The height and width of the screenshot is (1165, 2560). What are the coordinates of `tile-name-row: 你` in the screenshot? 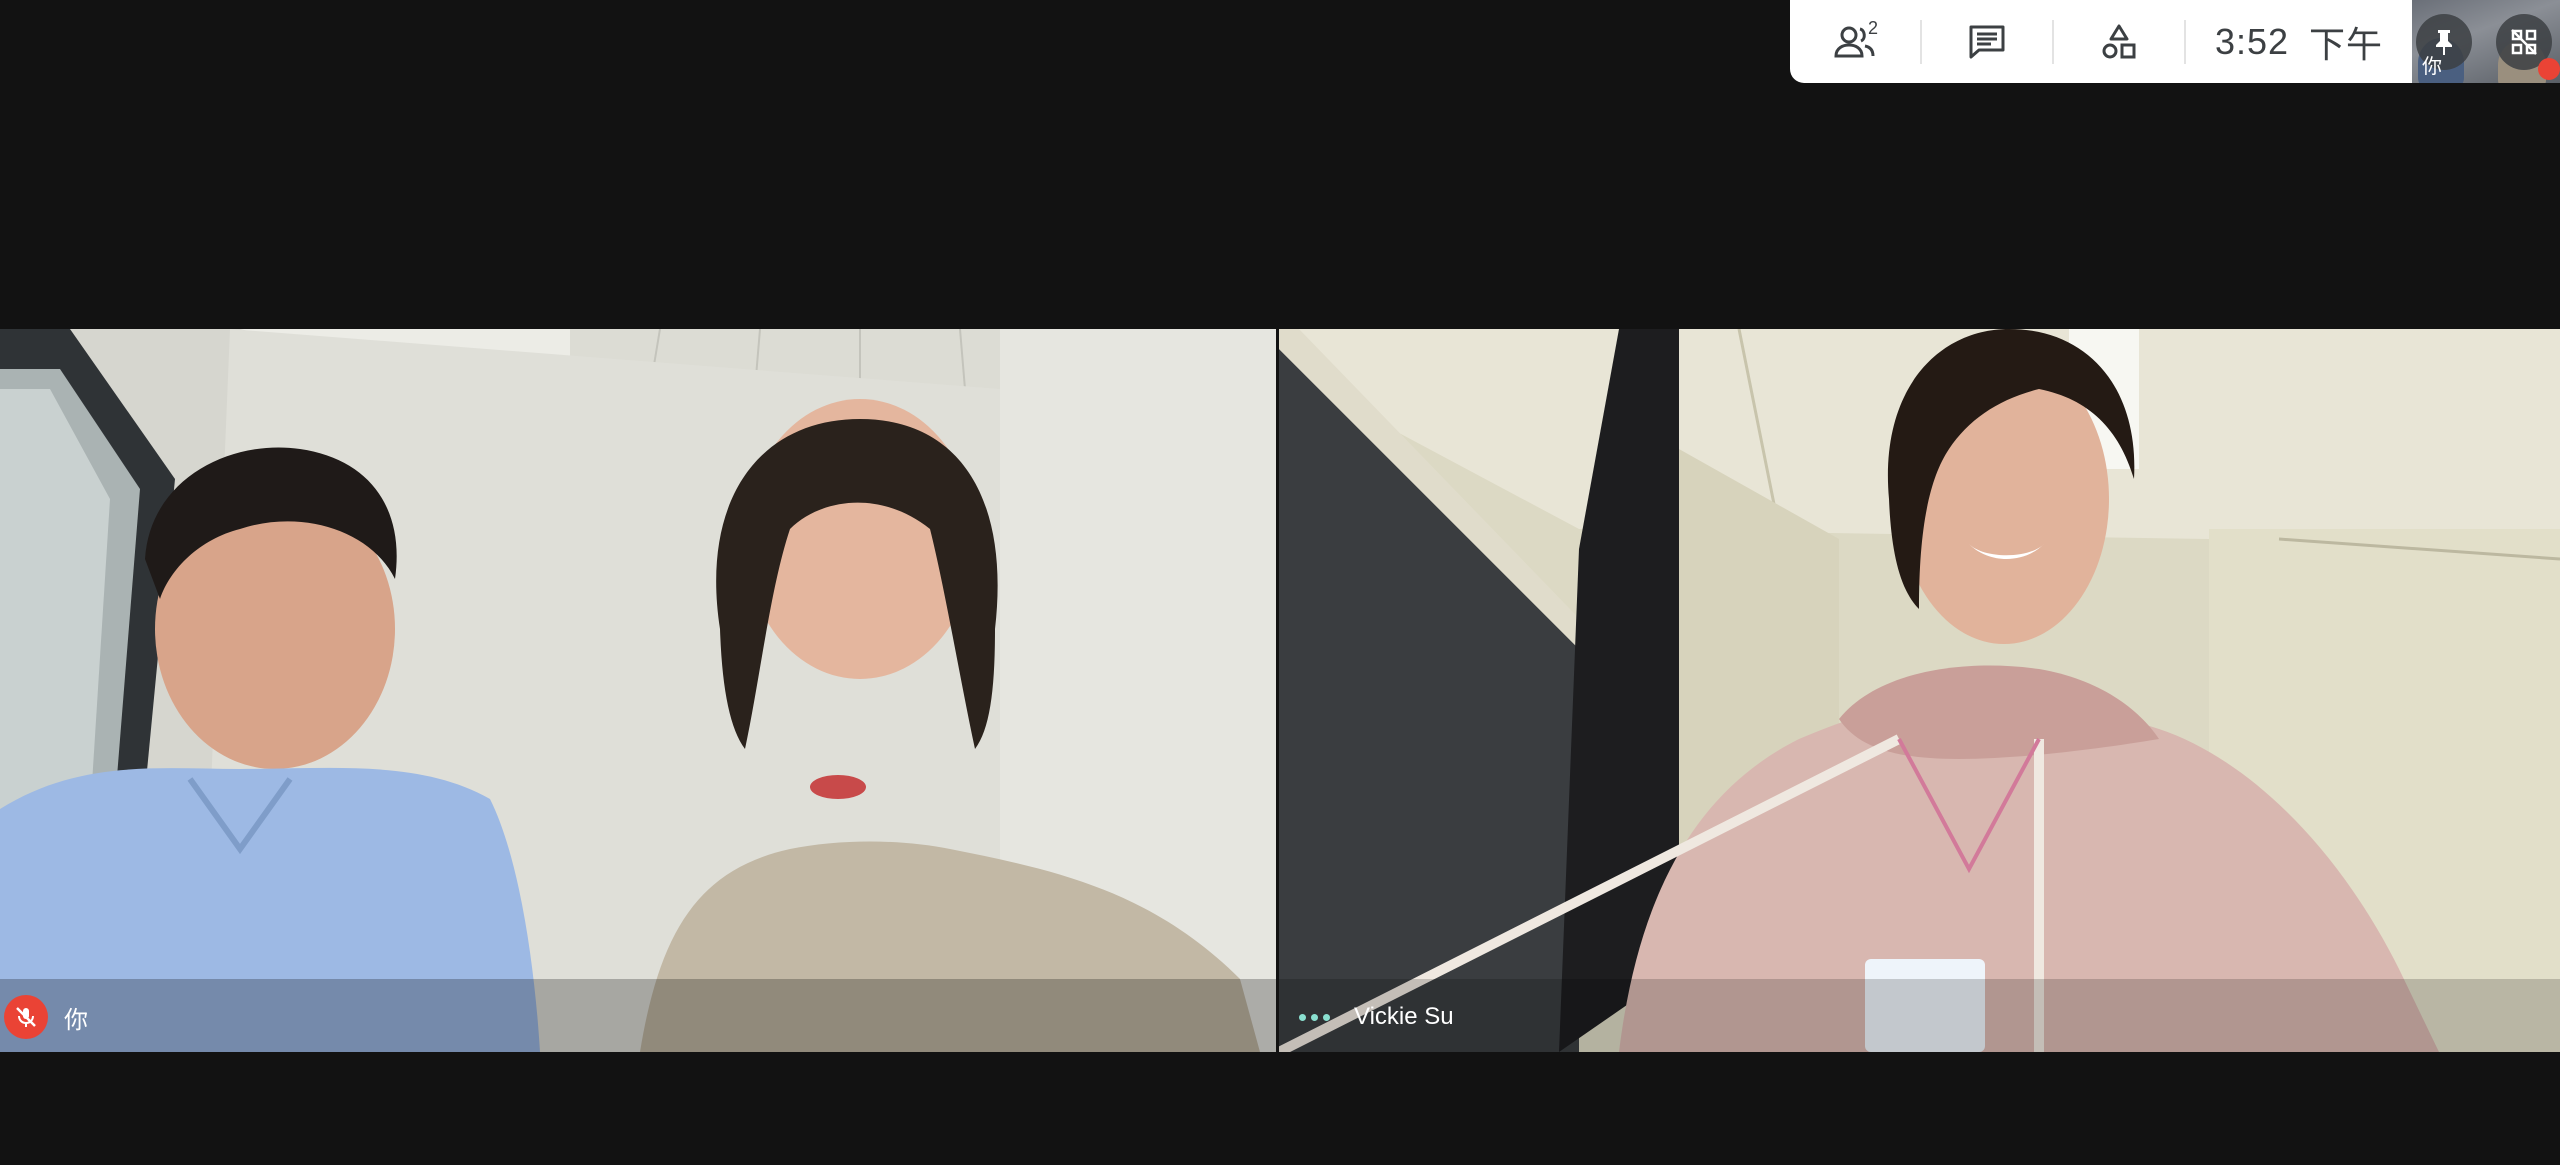 It's located at (44, 1017).